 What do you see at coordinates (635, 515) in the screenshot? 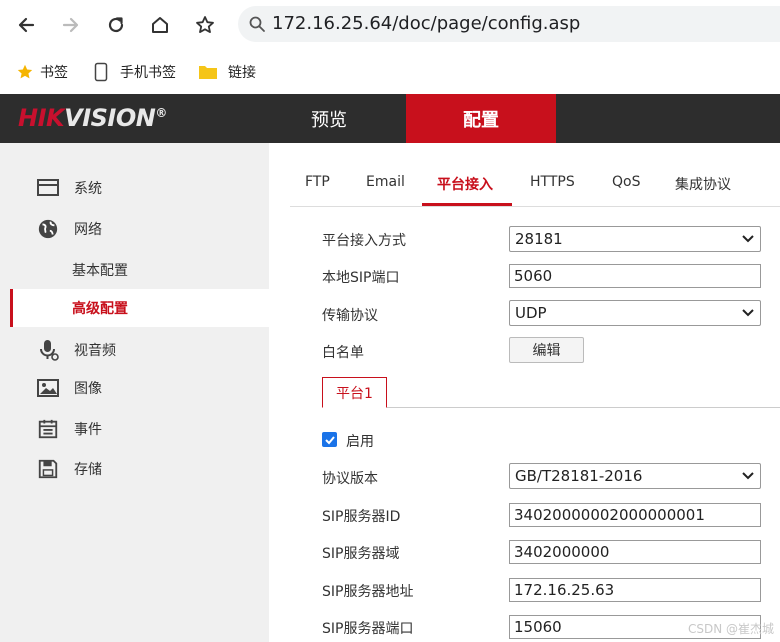
I see `sip-server-id-input: 34020000002000000001` at bounding box center [635, 515].